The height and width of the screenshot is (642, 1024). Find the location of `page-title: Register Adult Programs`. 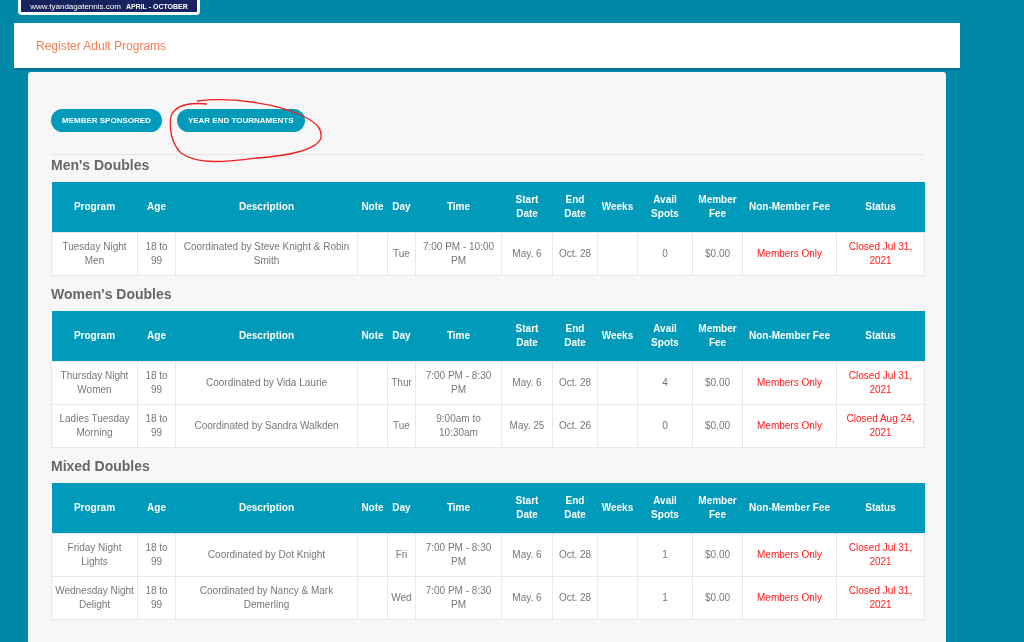

page-title: Register Adult Programs is located at coordinates (101, 45).